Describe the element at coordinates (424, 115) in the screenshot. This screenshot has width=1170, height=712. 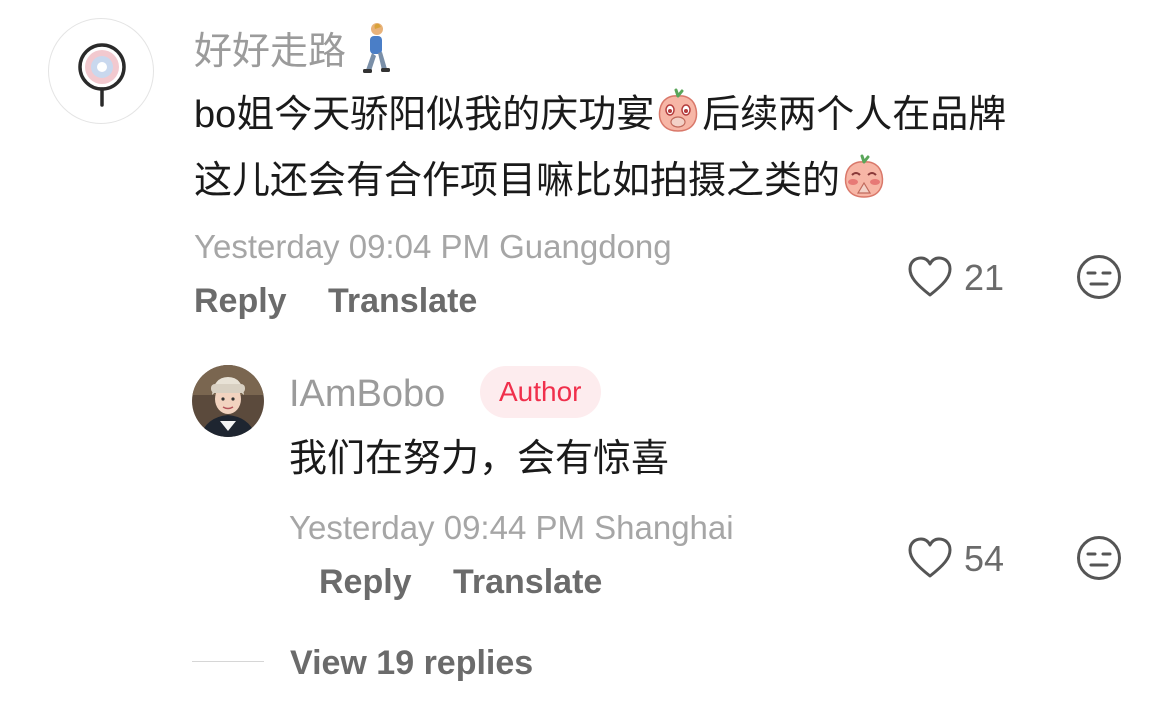
I see `comment-text-part-1: bo姐今天骄阳似我的庆功宴` at that location.